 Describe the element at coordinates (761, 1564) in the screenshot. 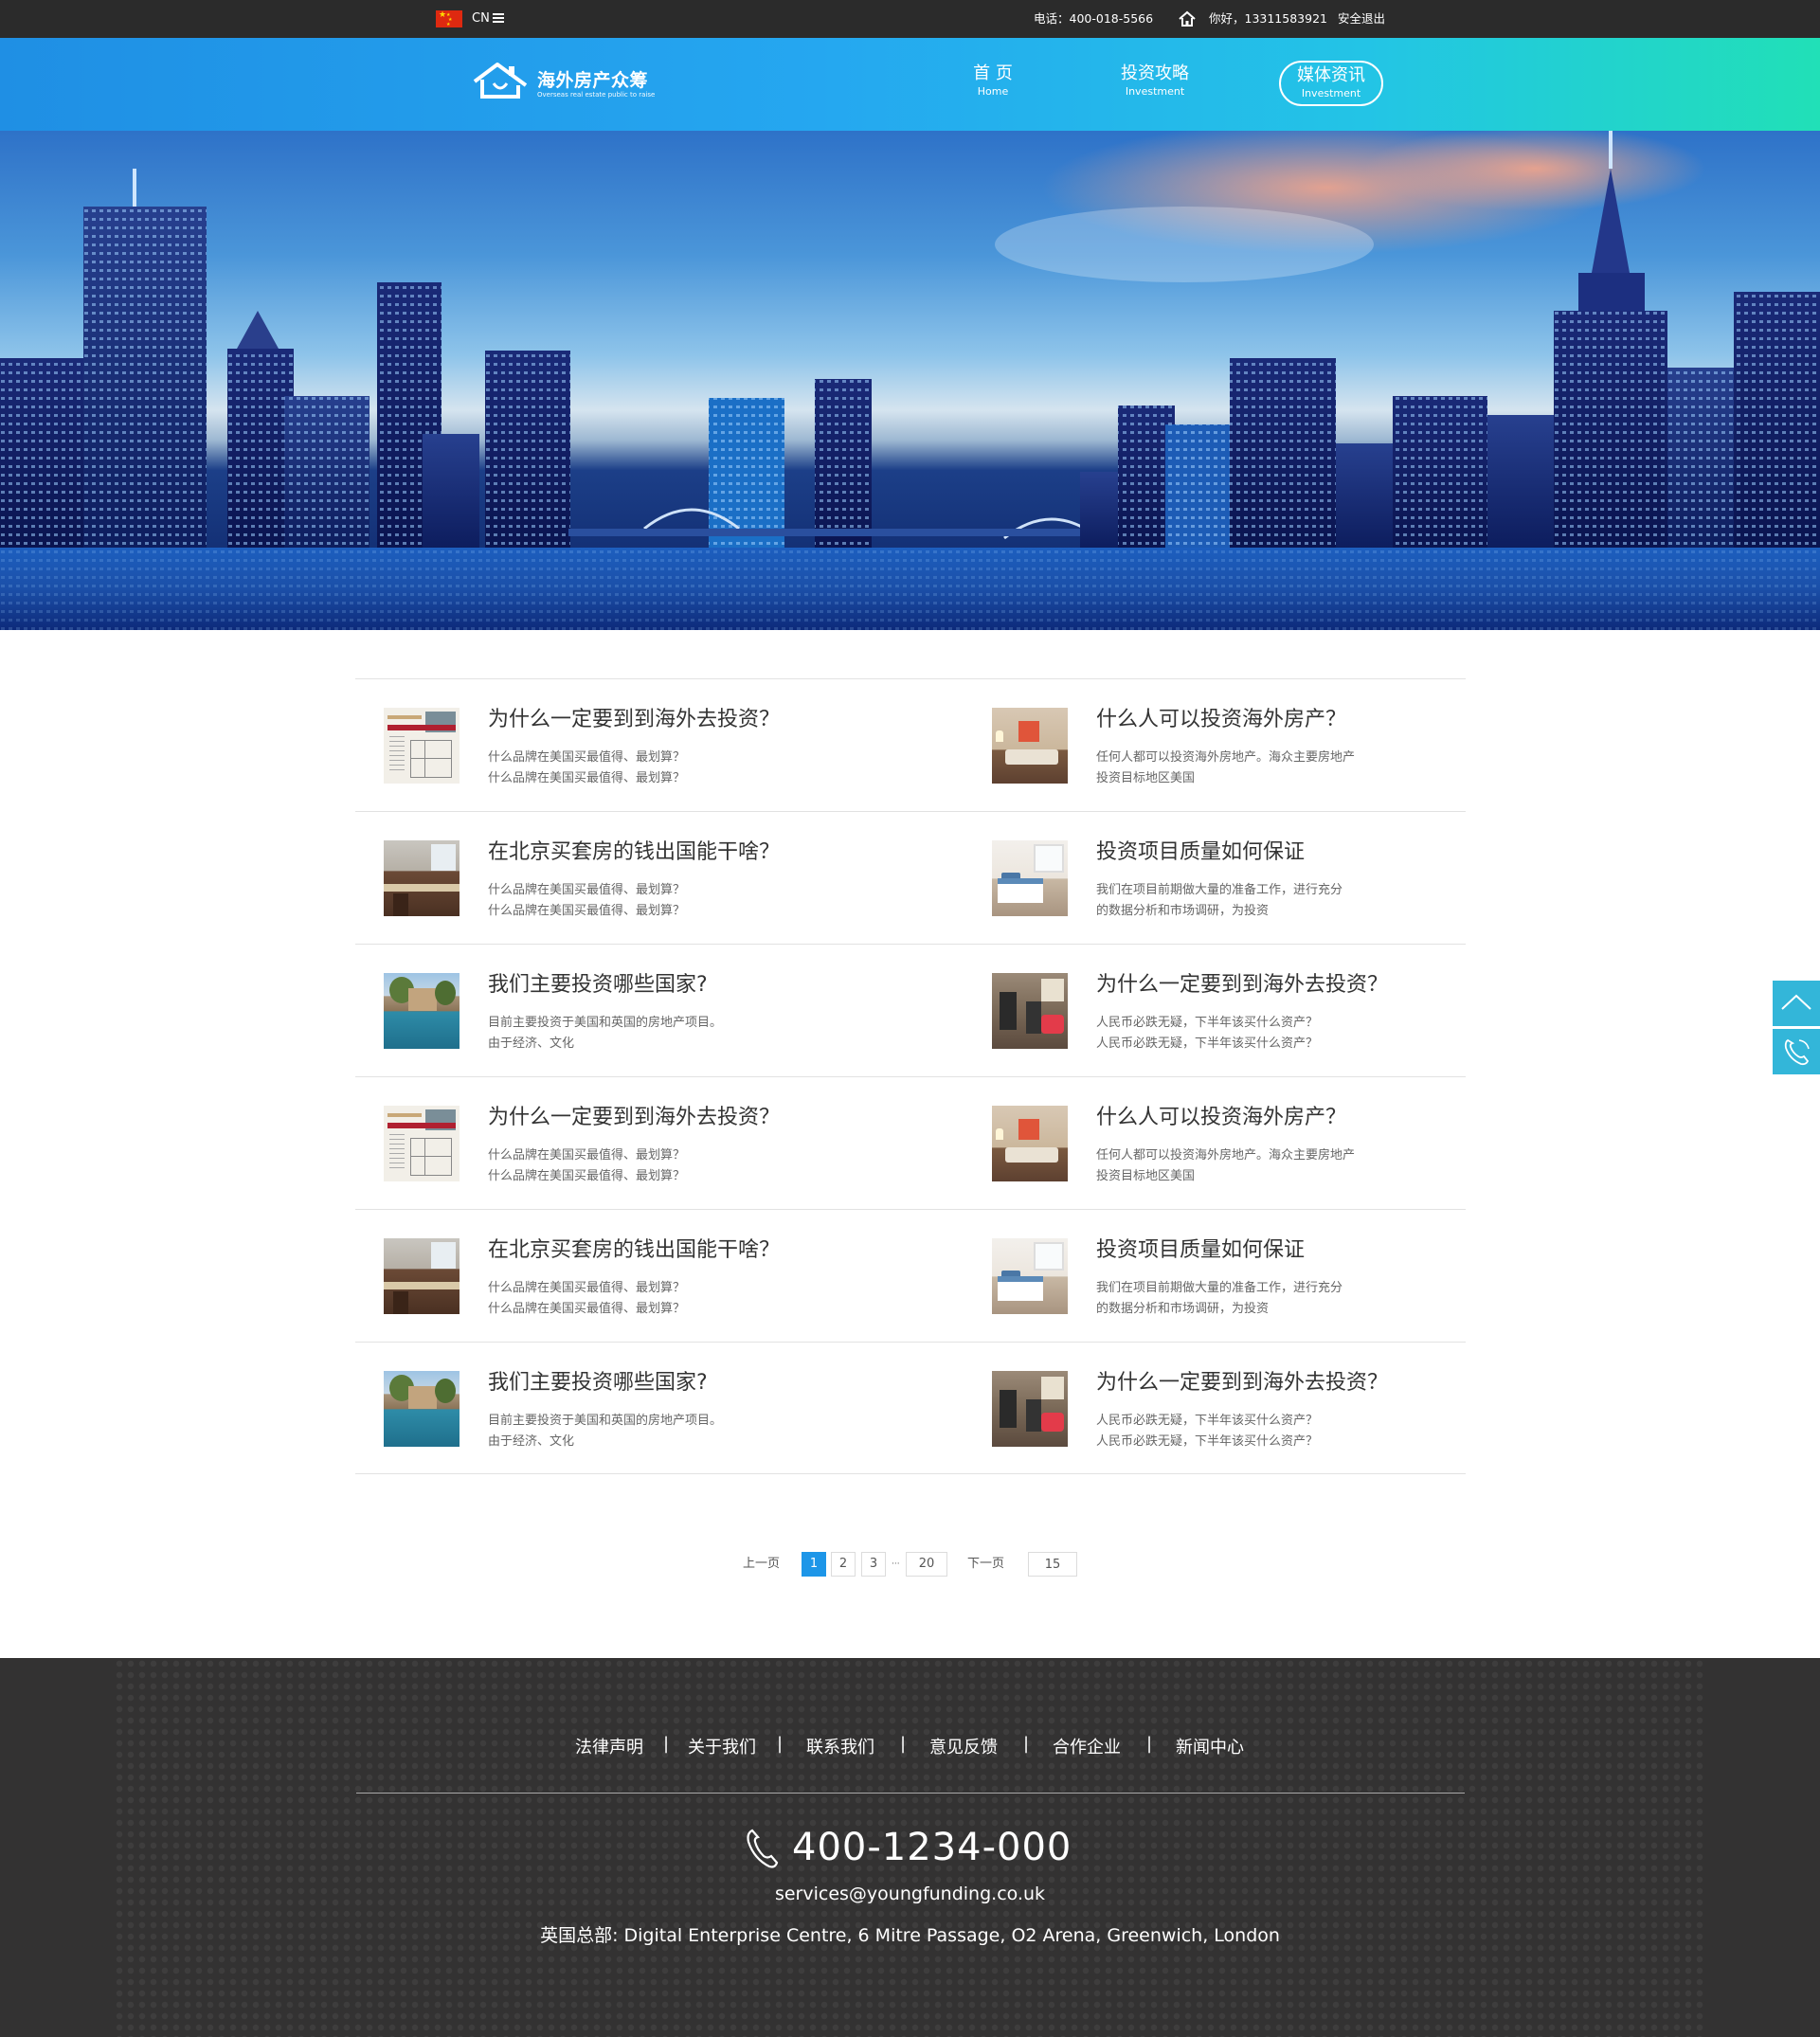

I see `prev-page-link: 上一页` at that location.